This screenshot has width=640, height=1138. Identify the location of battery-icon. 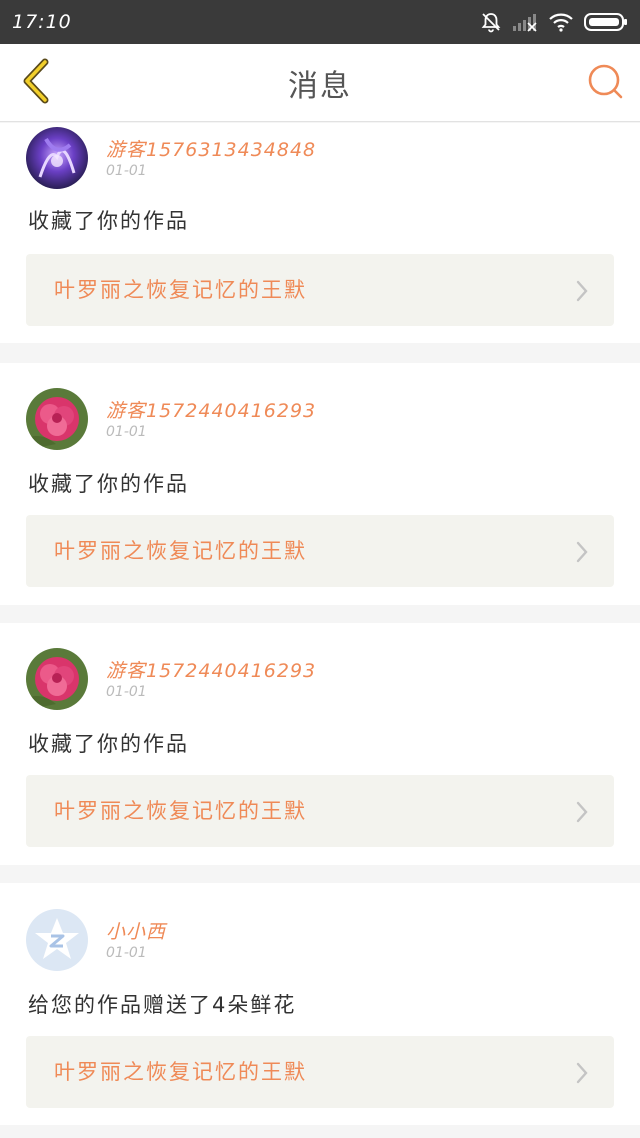
(606, 22).